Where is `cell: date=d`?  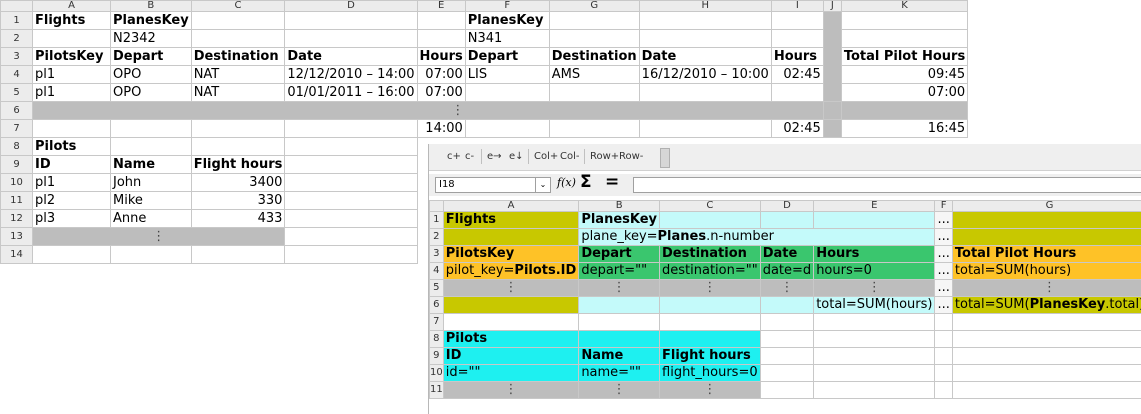
cell: date=d is located at coordinates (787, 271).